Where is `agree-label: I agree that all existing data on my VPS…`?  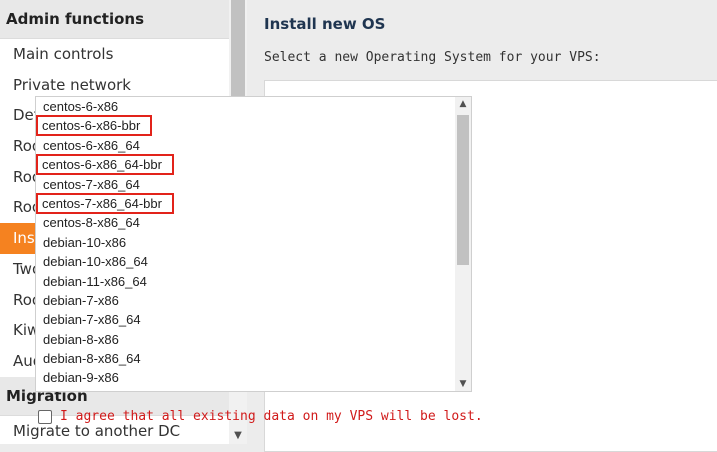
agree-label: I agree that all existing data on my VPS… is located at coordinates (271, 416).